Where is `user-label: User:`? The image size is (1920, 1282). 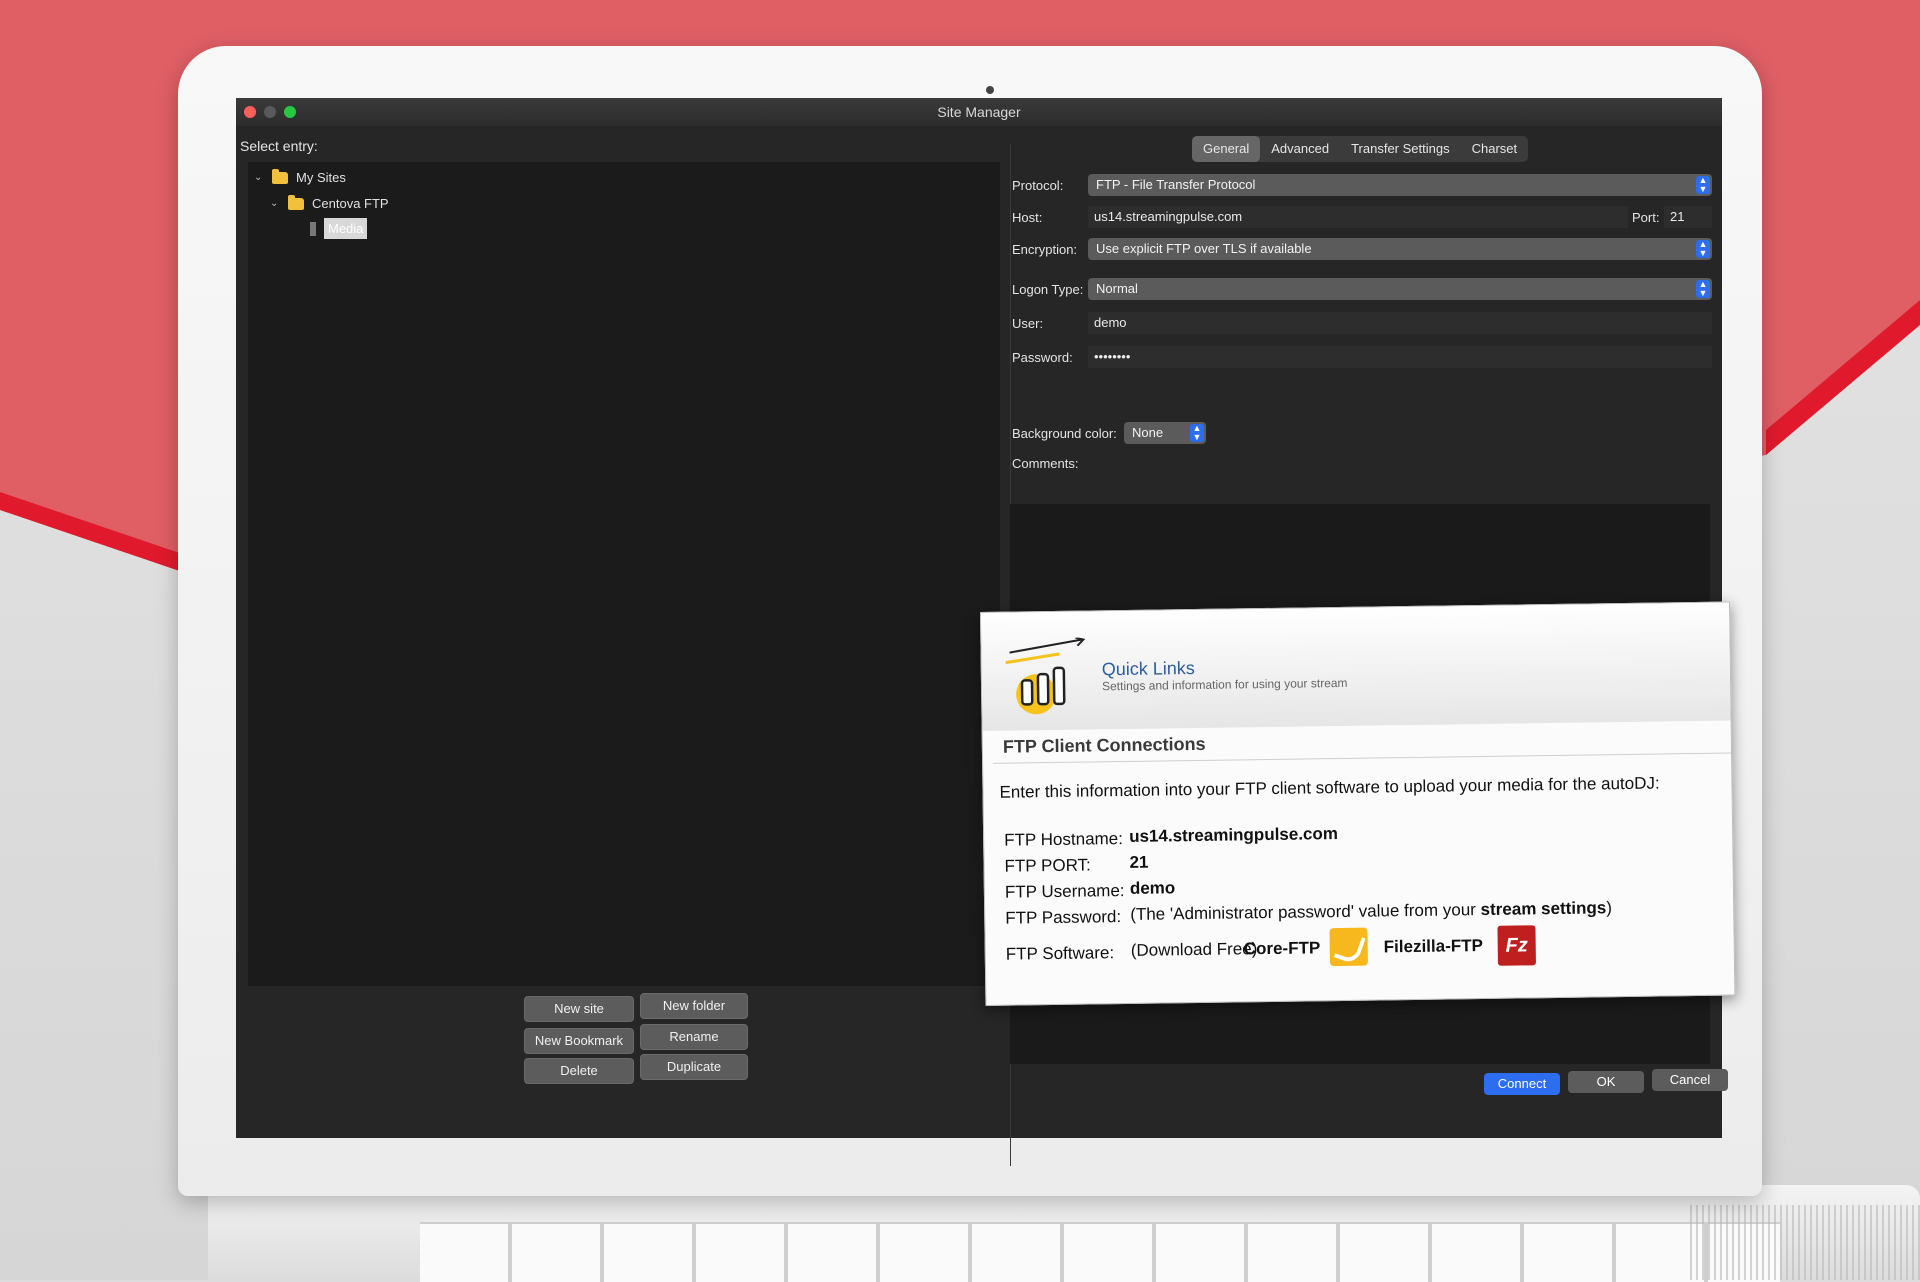 user-label: User: is located at coordinates (1028, 323).